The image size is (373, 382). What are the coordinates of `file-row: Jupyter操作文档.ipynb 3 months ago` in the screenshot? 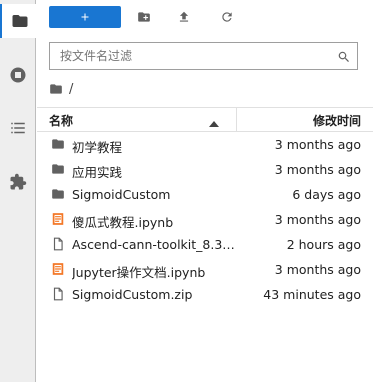 It's located at (205, 269).